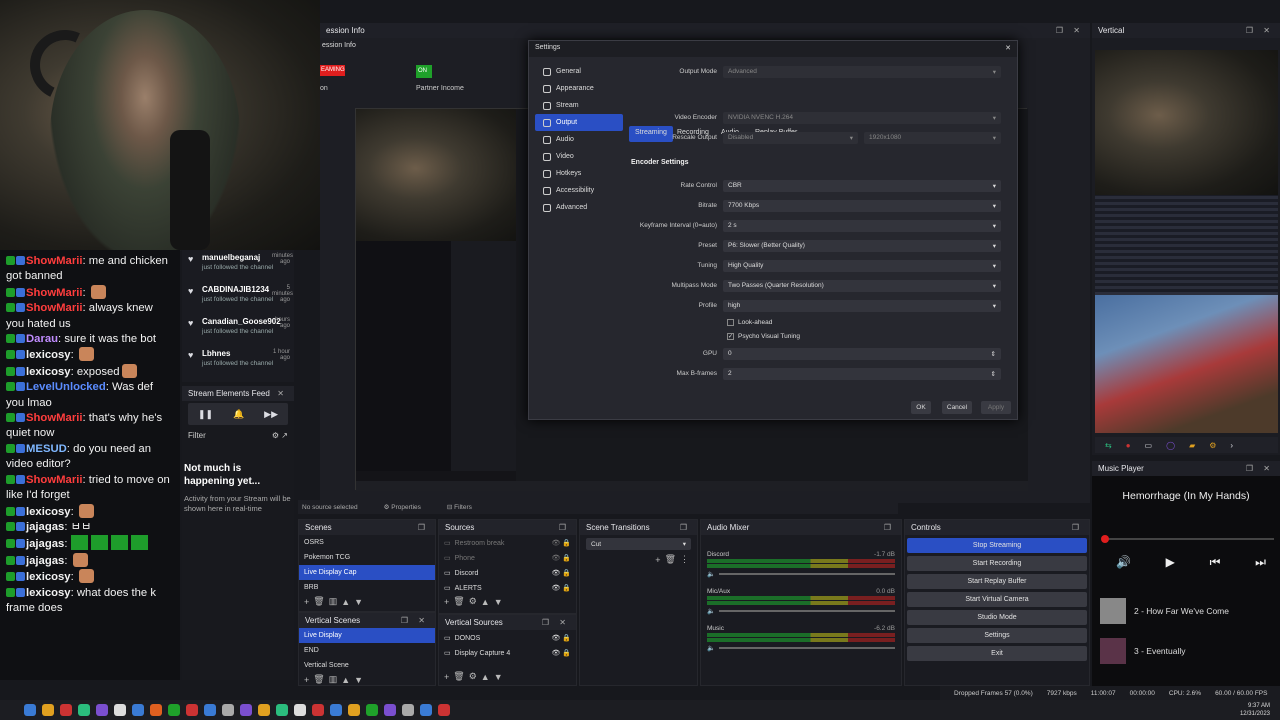  Describe the element at coordinates (862, 353) in the screenshot. I see `gpu-spinbox: 0 ⇕` at that location.